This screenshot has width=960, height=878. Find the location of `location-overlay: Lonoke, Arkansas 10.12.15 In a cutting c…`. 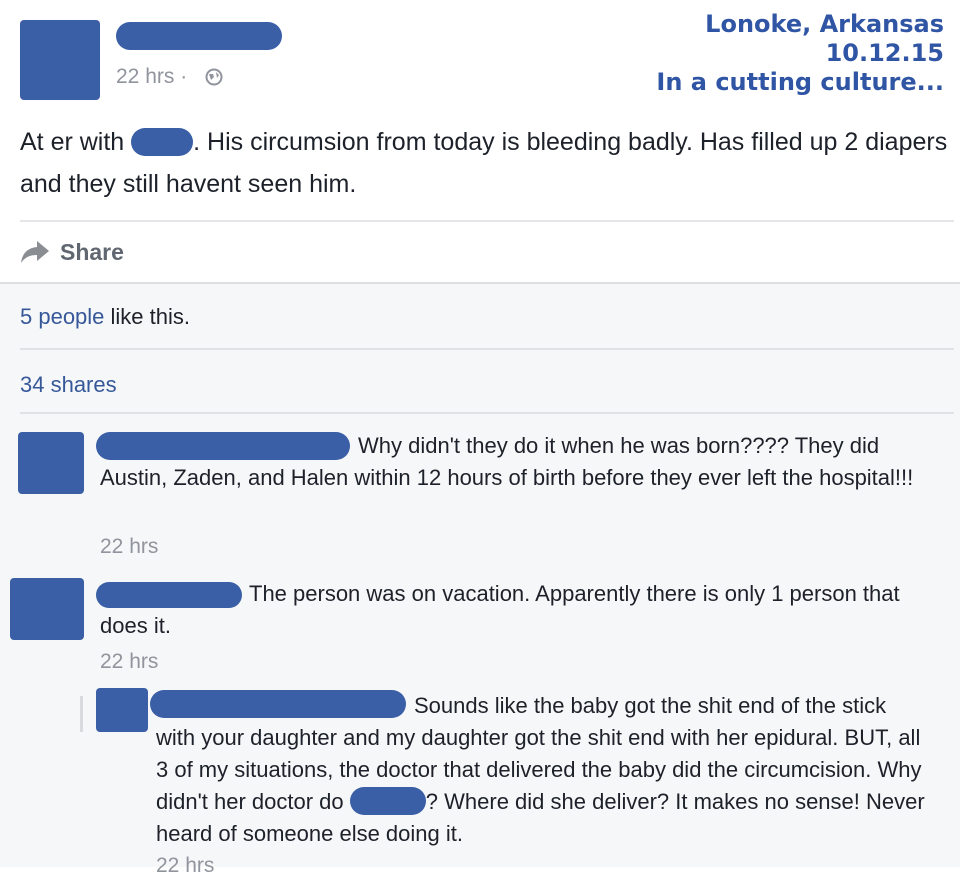

location-overlay: Lonoke, Arkansas 10.12.15 In a cutting c… is located at coordinates (800, 53).